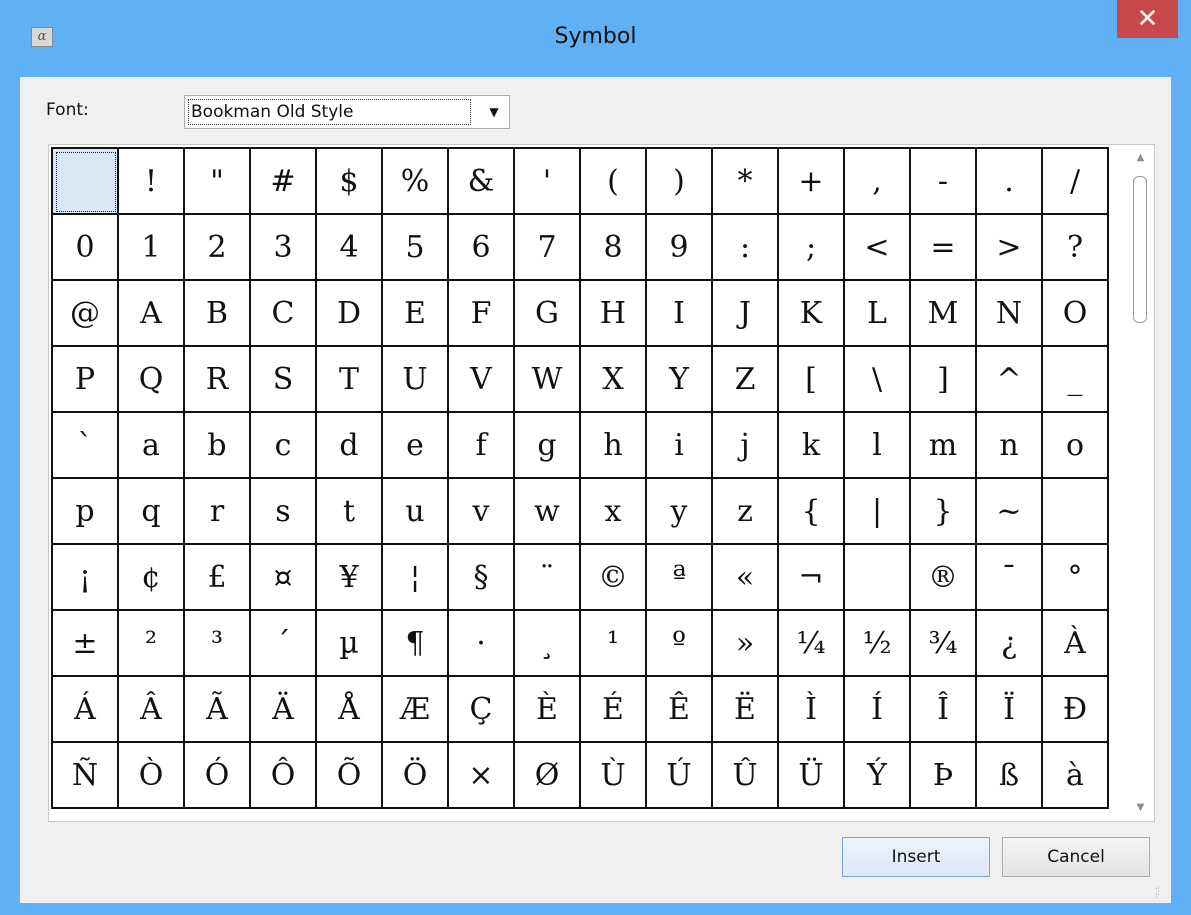 Image resolution: width=1191 pixels, height=915 pixels. I want to click on symbol-cell: T, so click(350, 380).